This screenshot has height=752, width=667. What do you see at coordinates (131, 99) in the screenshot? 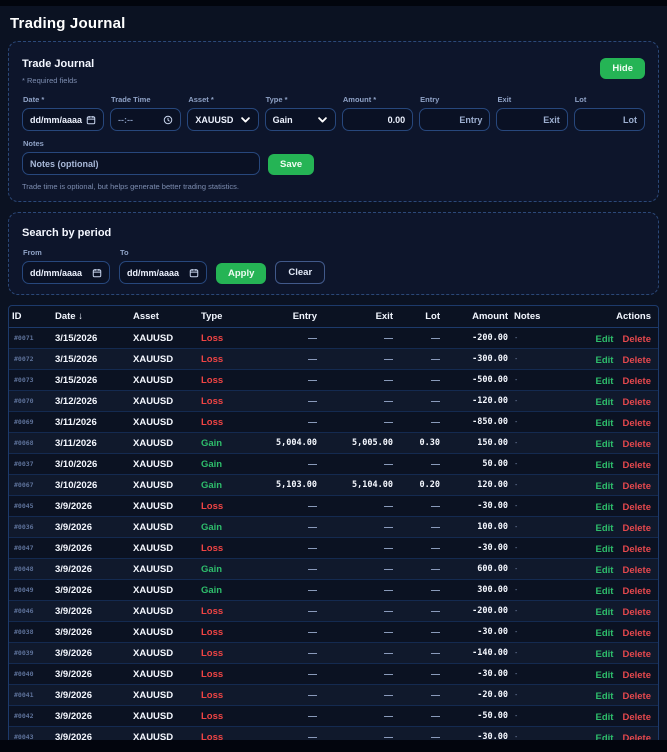
I see `time-label: Trade Time` at bounding box center [131, 99].